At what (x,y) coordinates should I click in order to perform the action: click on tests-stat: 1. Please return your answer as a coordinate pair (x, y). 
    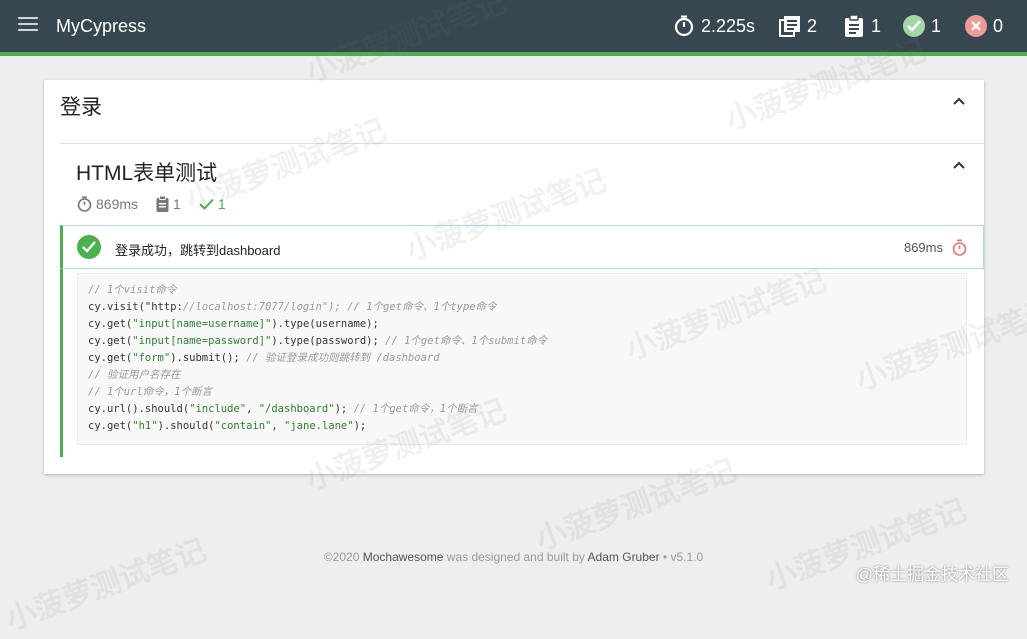
    Looking at the image, I should click on (862, 26).